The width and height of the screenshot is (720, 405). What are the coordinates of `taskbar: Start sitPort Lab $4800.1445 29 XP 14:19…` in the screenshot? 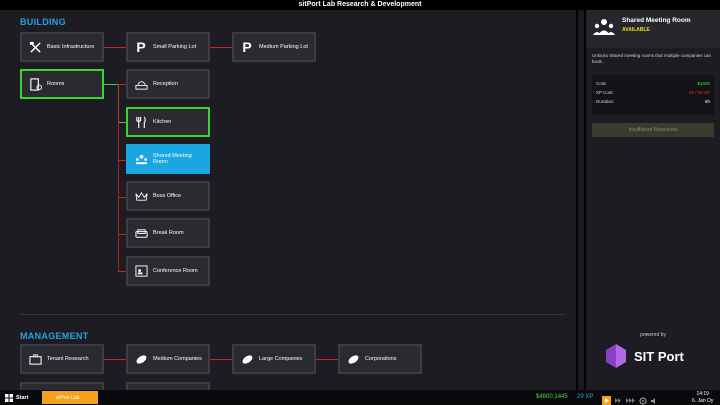 It's located at (360, 397).